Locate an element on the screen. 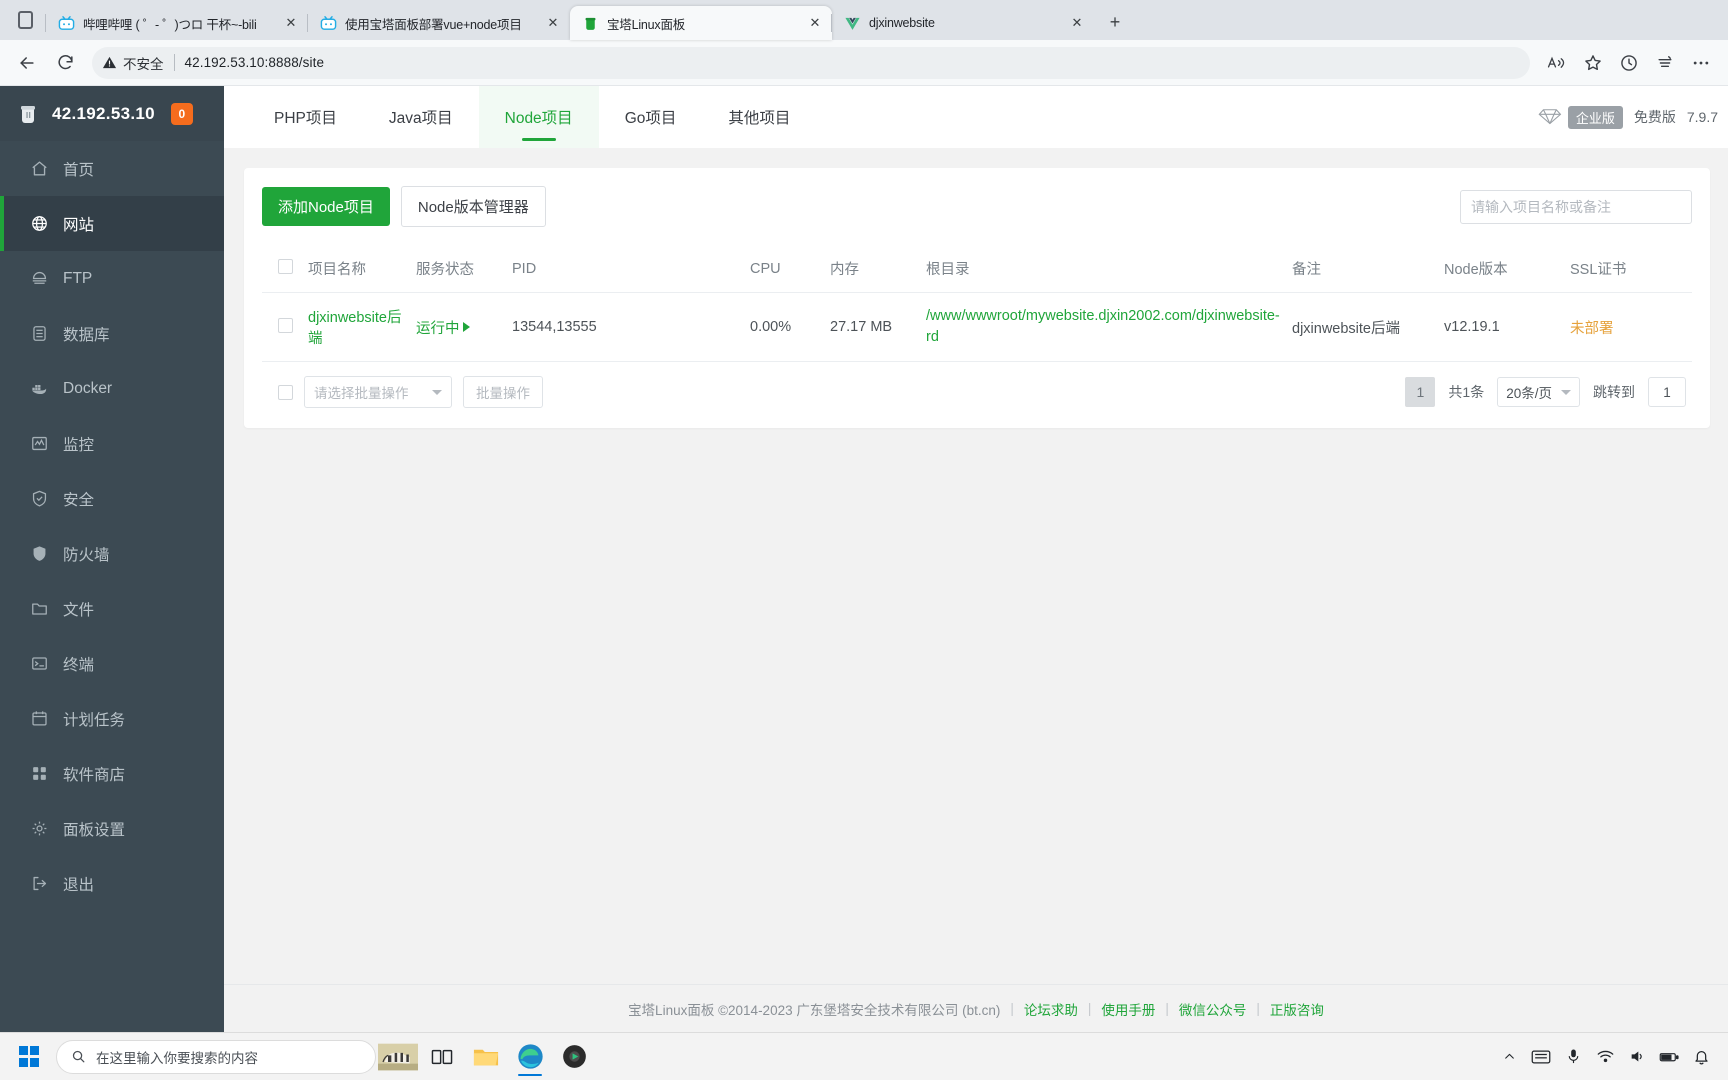 Image resolution: width=1728 pixels, height=1080 pixels. ssl-status-link: 未部署 is located at coordinates (1592, 329).